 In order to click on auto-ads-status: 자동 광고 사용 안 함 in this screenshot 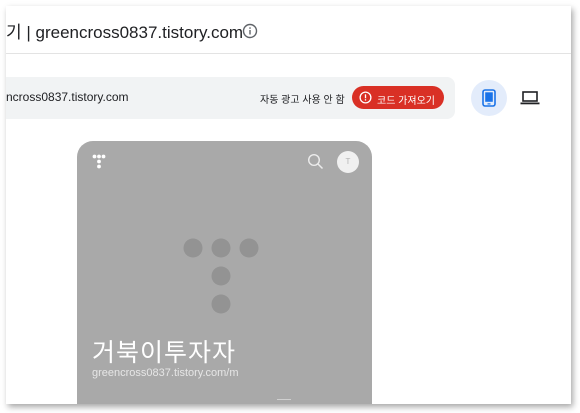, I will do `click(302, 100)`.